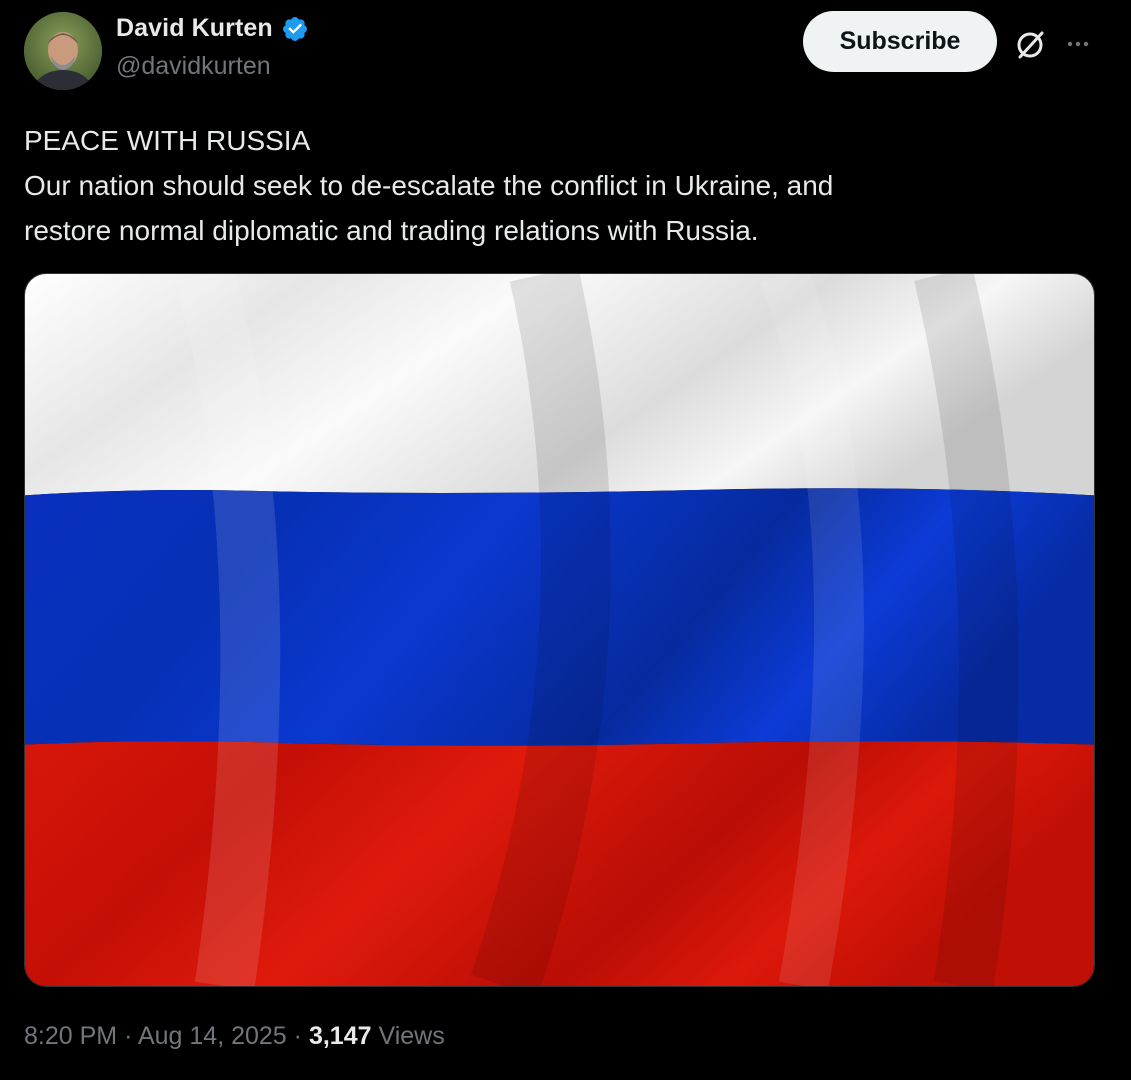 The height and width of the screenshot is (1080, 1131). I want to click on subscribe-button: Subscribe, so click(900, 41).